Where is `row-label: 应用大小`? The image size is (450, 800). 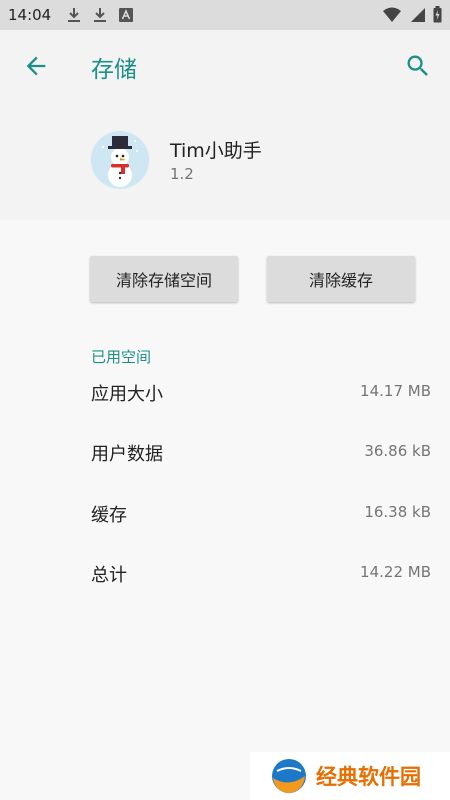
row-label: 应用大小 is located at coordinates (127, 394).